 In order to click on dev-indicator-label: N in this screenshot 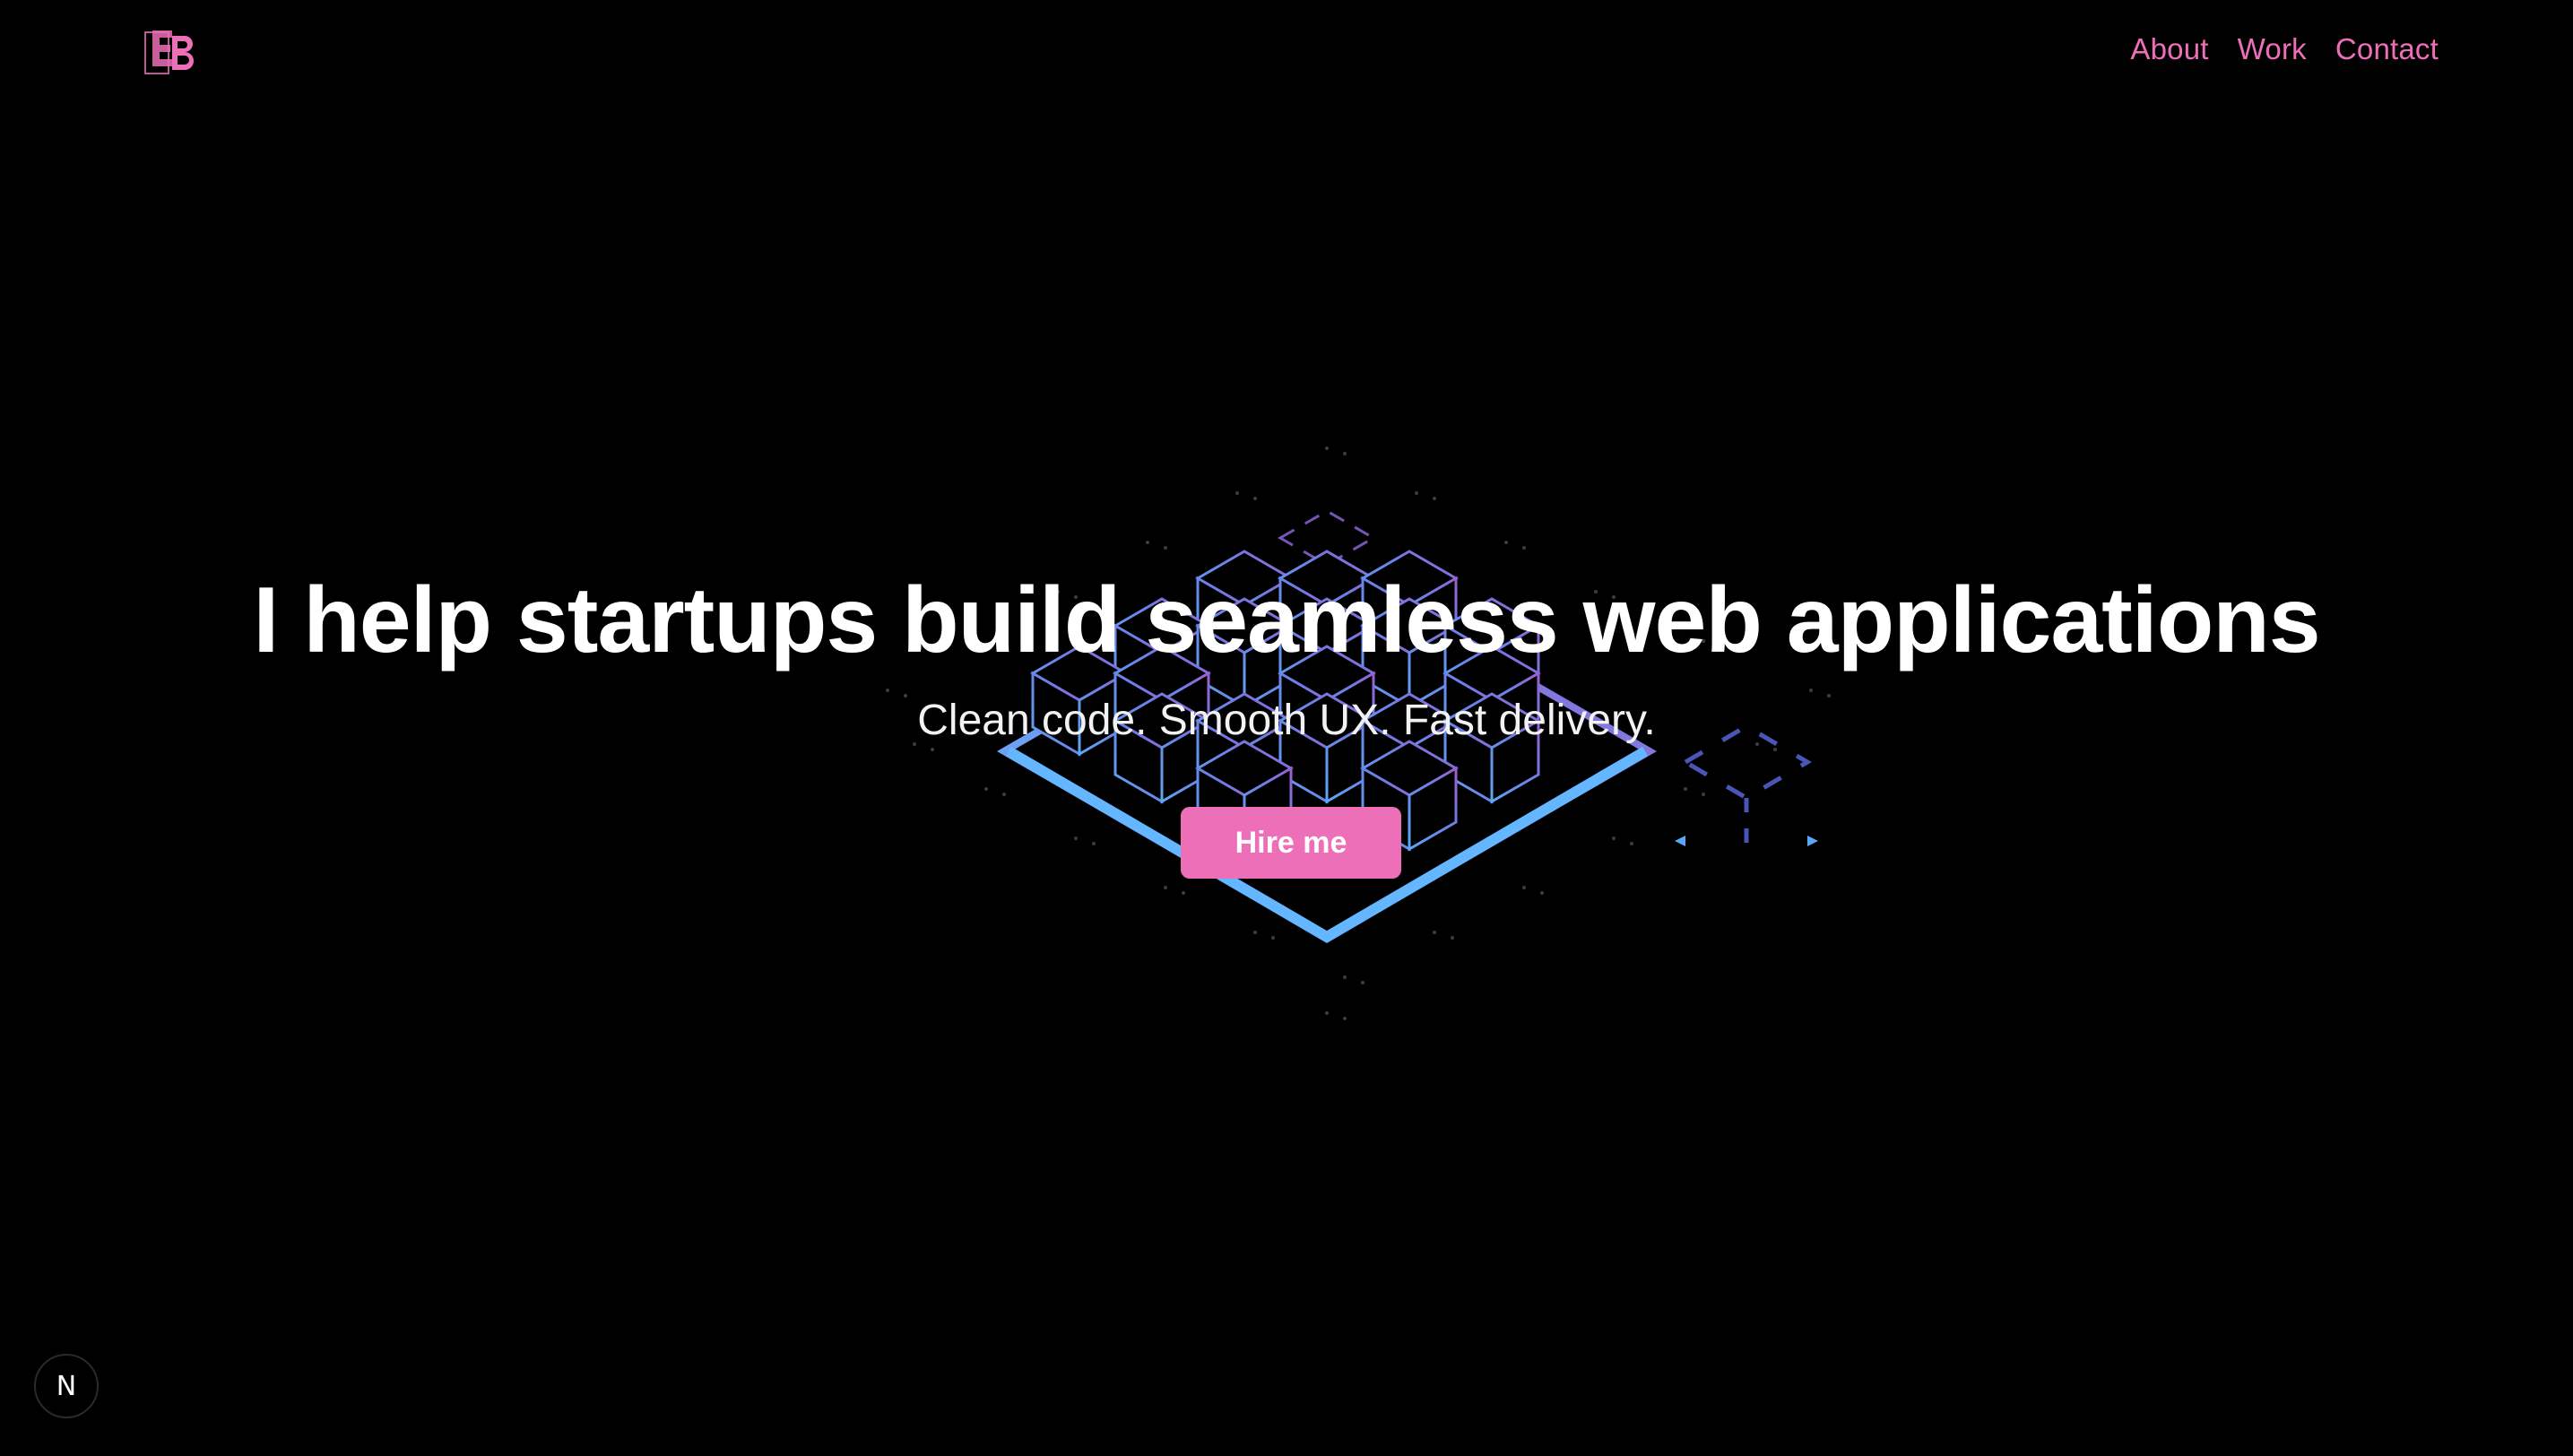, I will do `click(66, 1386)`.